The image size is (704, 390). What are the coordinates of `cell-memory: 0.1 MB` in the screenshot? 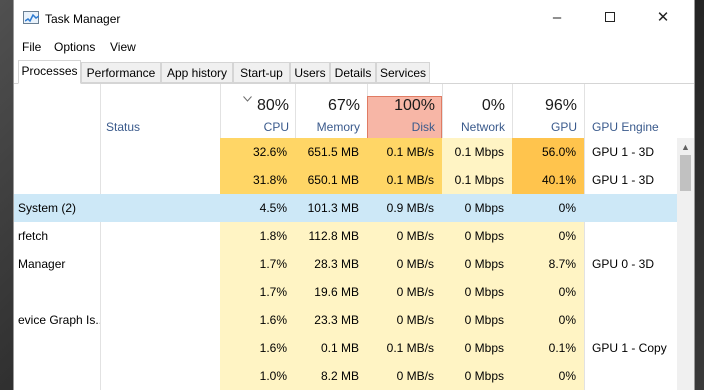 It's located at (331, 348).